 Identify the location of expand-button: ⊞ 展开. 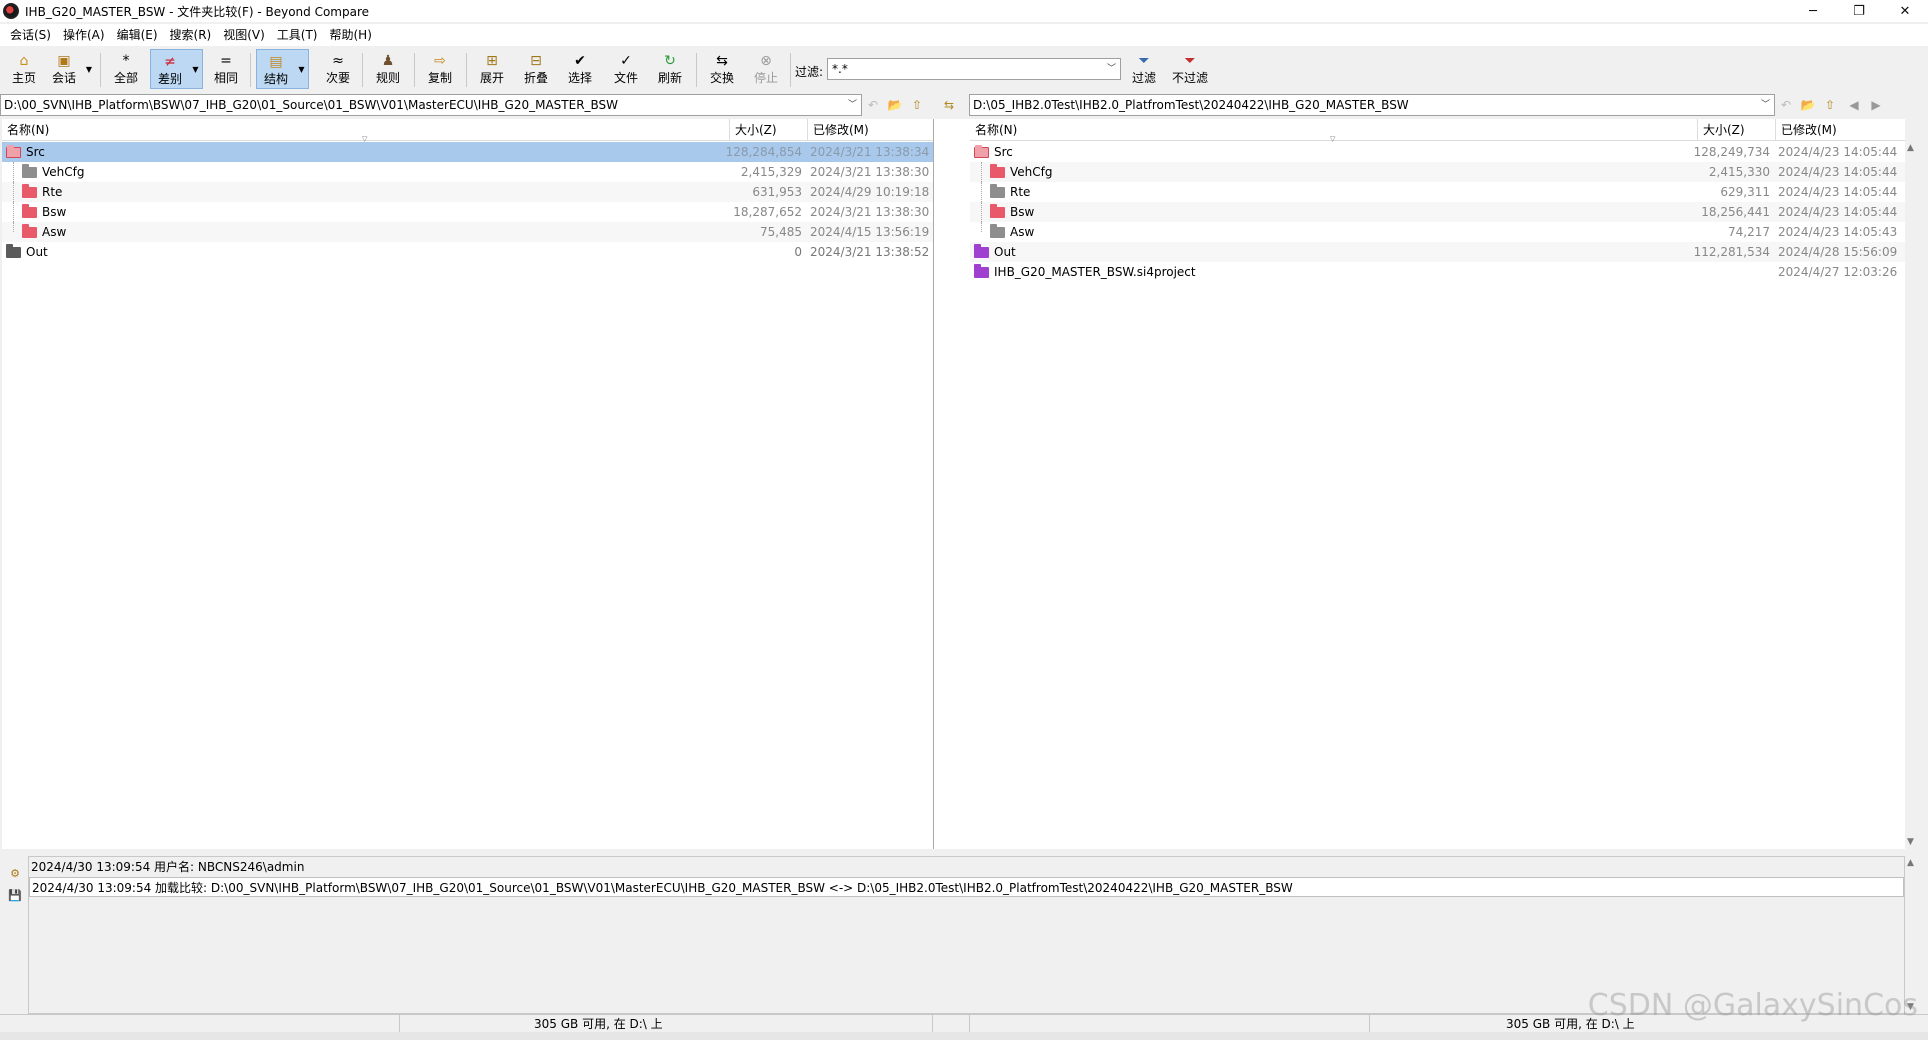
(492, 69).